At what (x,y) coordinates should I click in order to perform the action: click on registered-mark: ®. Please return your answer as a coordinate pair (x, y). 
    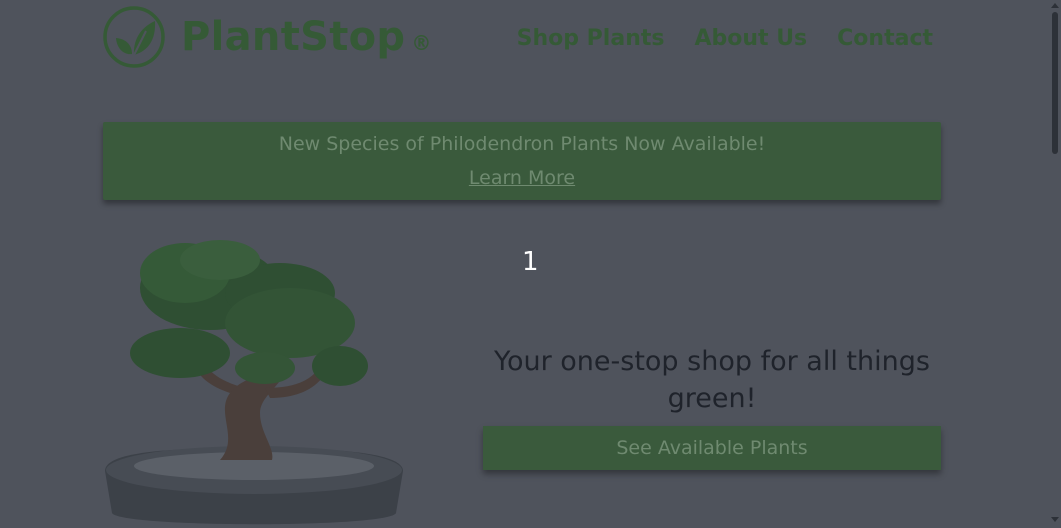
    Looking at the image, I should click on (421, 43).